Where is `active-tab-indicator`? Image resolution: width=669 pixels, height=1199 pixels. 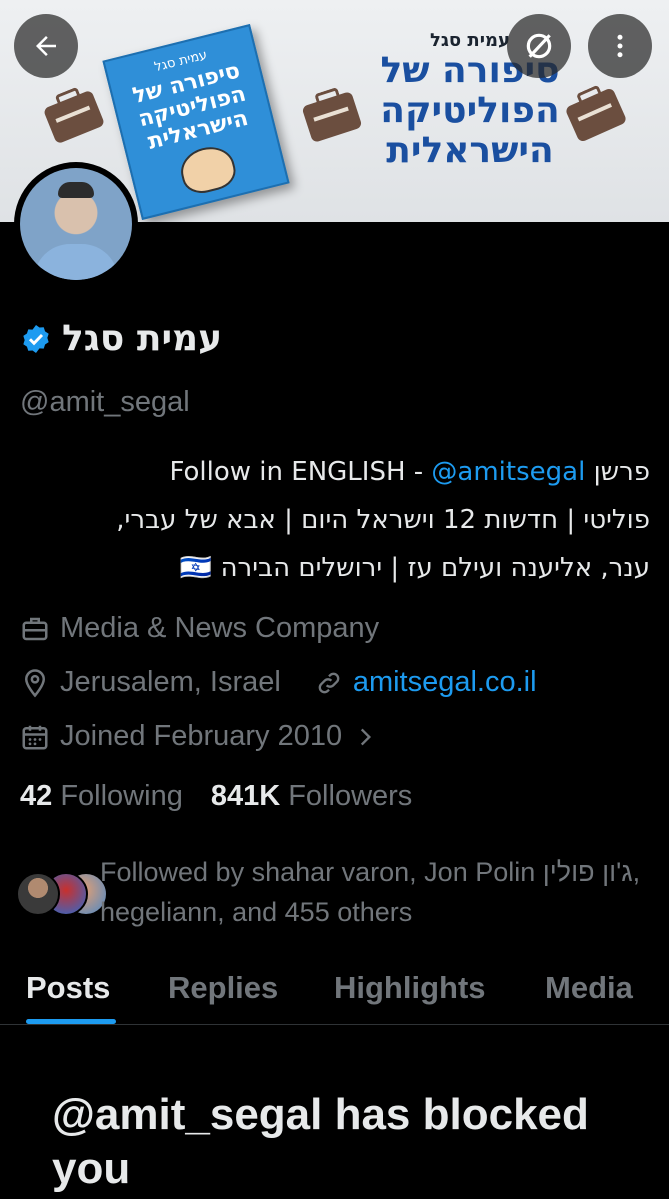
active-tab-indicator is located at coordinates (71, 1021).